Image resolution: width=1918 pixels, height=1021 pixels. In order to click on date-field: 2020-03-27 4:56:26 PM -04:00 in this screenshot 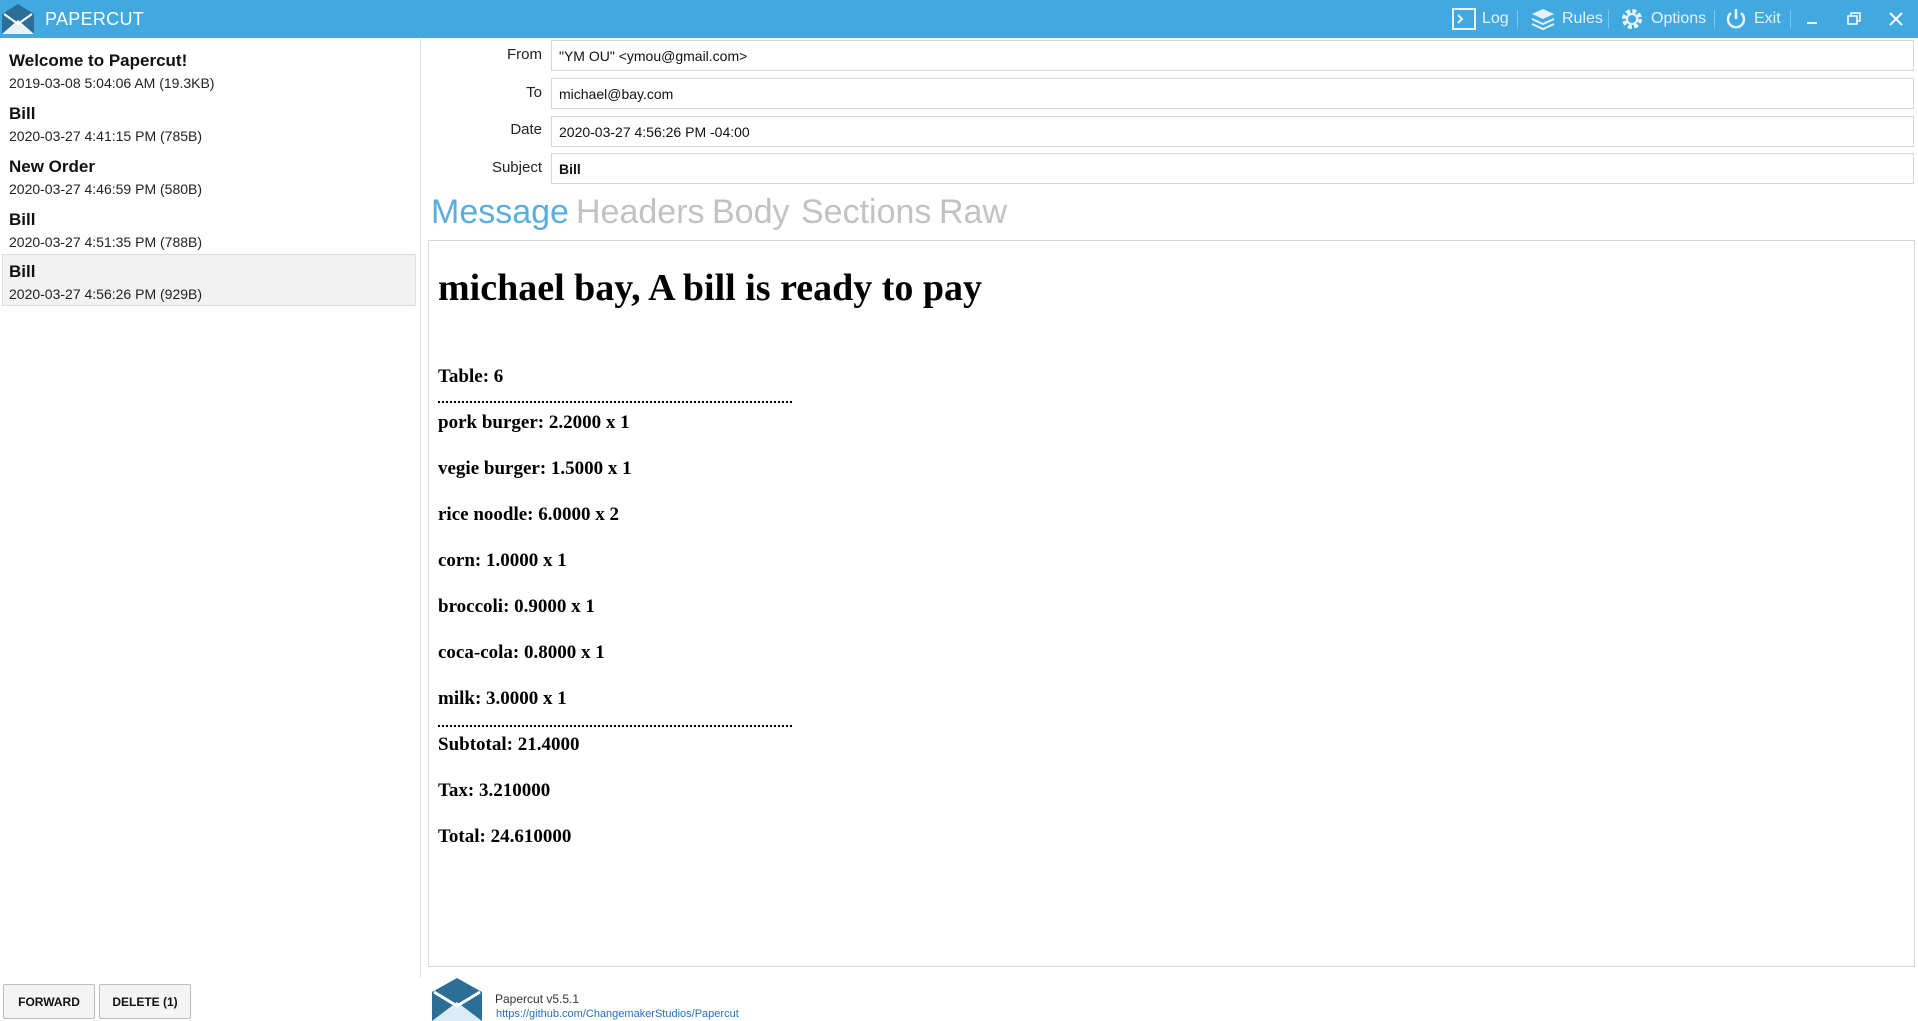, I will do `click(1232, 131)`.